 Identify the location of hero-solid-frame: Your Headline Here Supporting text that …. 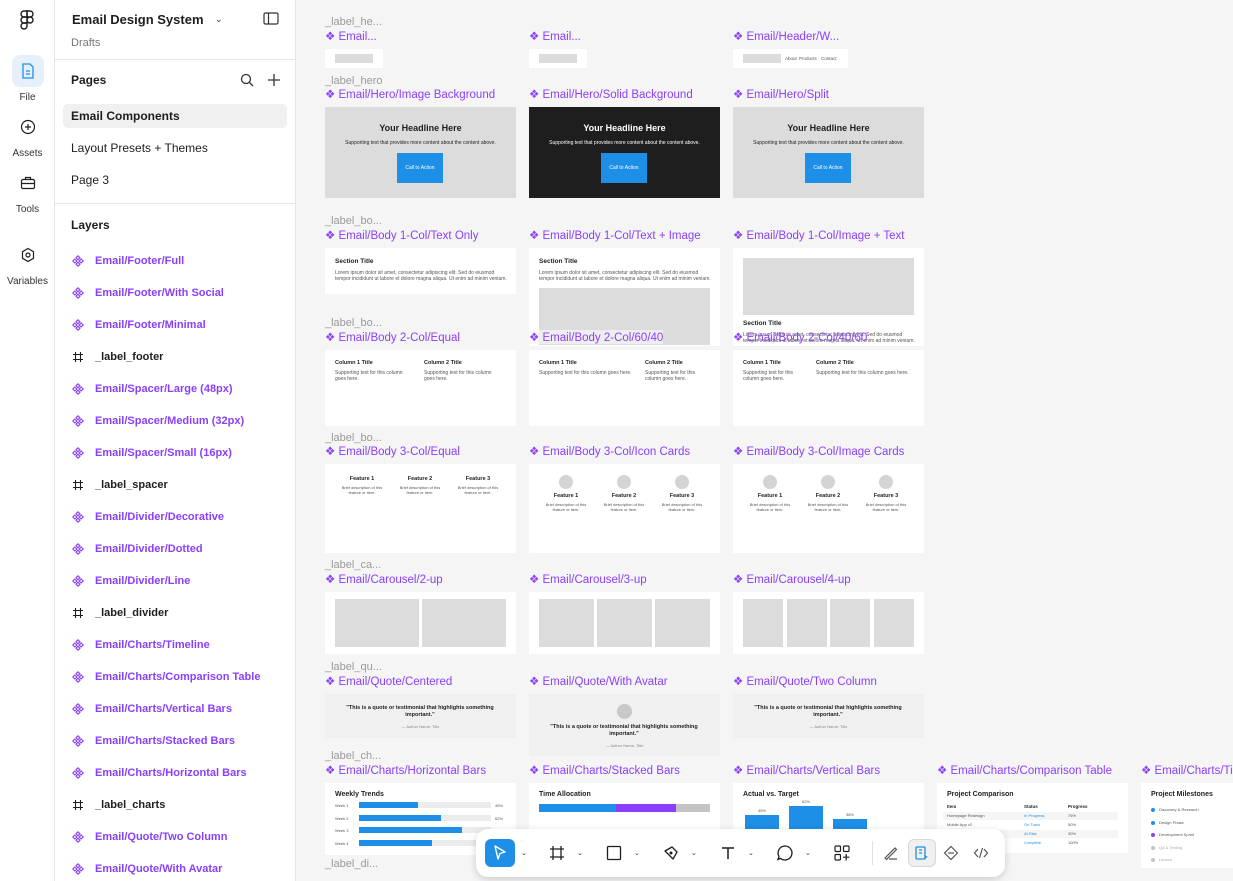
(624, 152).